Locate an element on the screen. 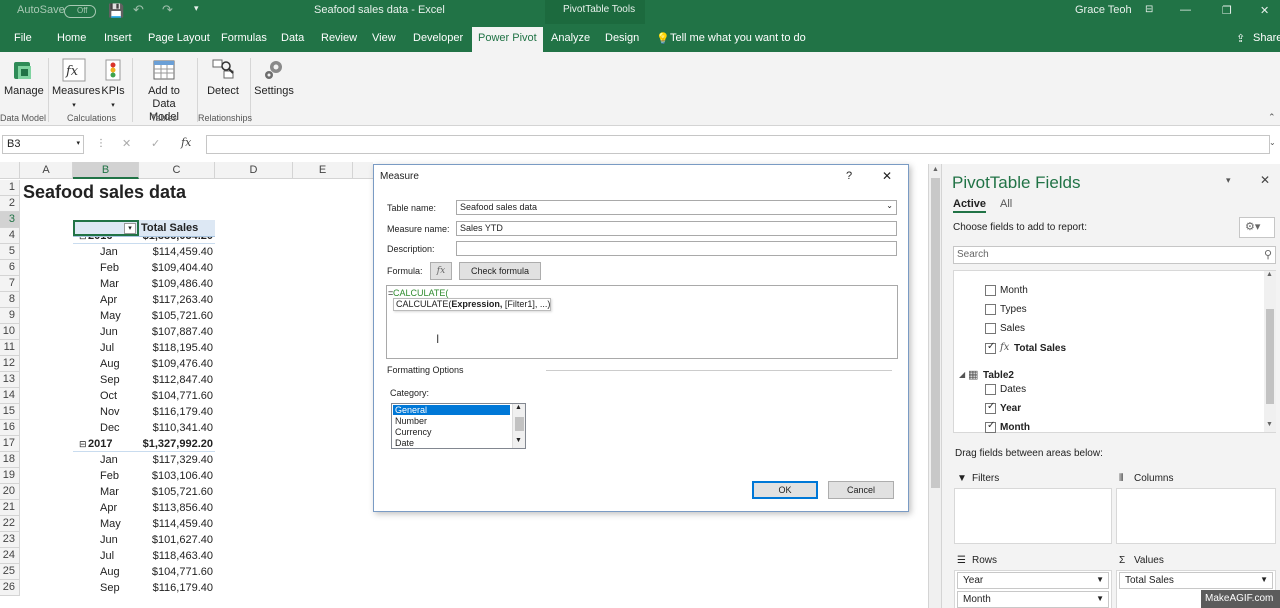  rows-item-year: Year ▼ is located at coordinates (1033, 580).